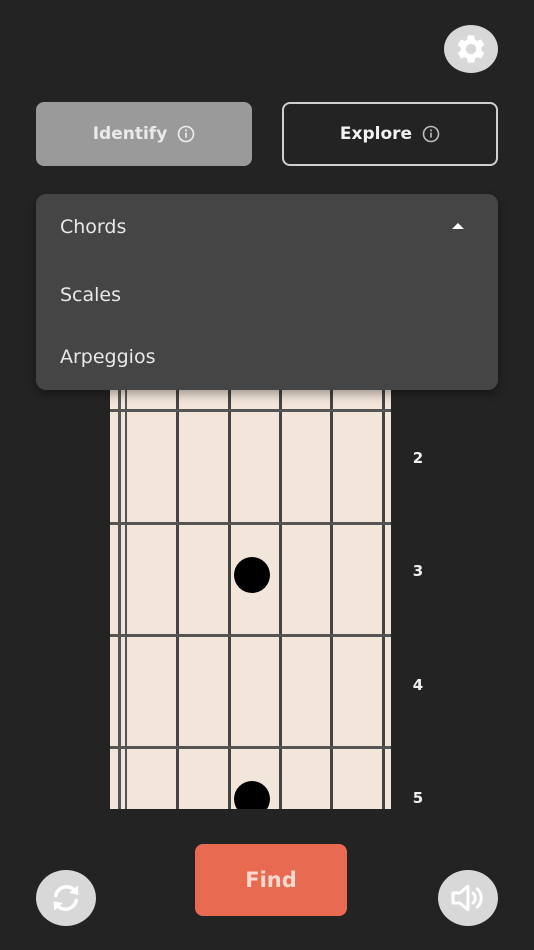 The height and width of the screenshot is (950, 534). I want to click on dropdown-option-scales: Scales, so click(90, 295).